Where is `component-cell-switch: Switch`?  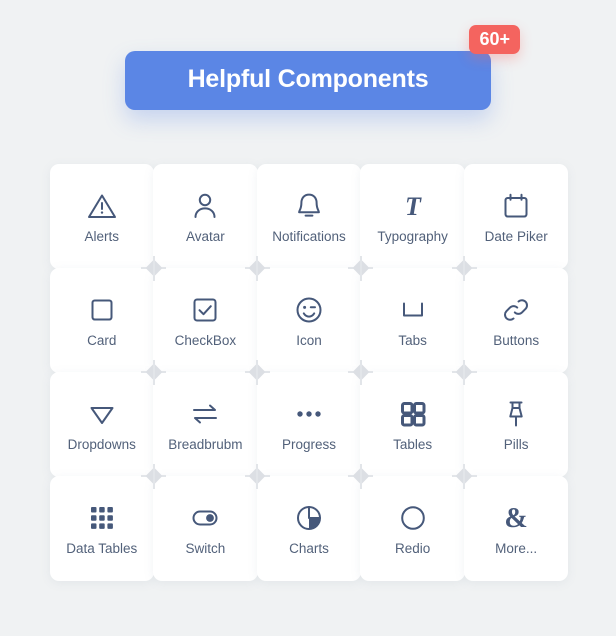
component-cell-switch: Switch is located at coordinates (205, 528).